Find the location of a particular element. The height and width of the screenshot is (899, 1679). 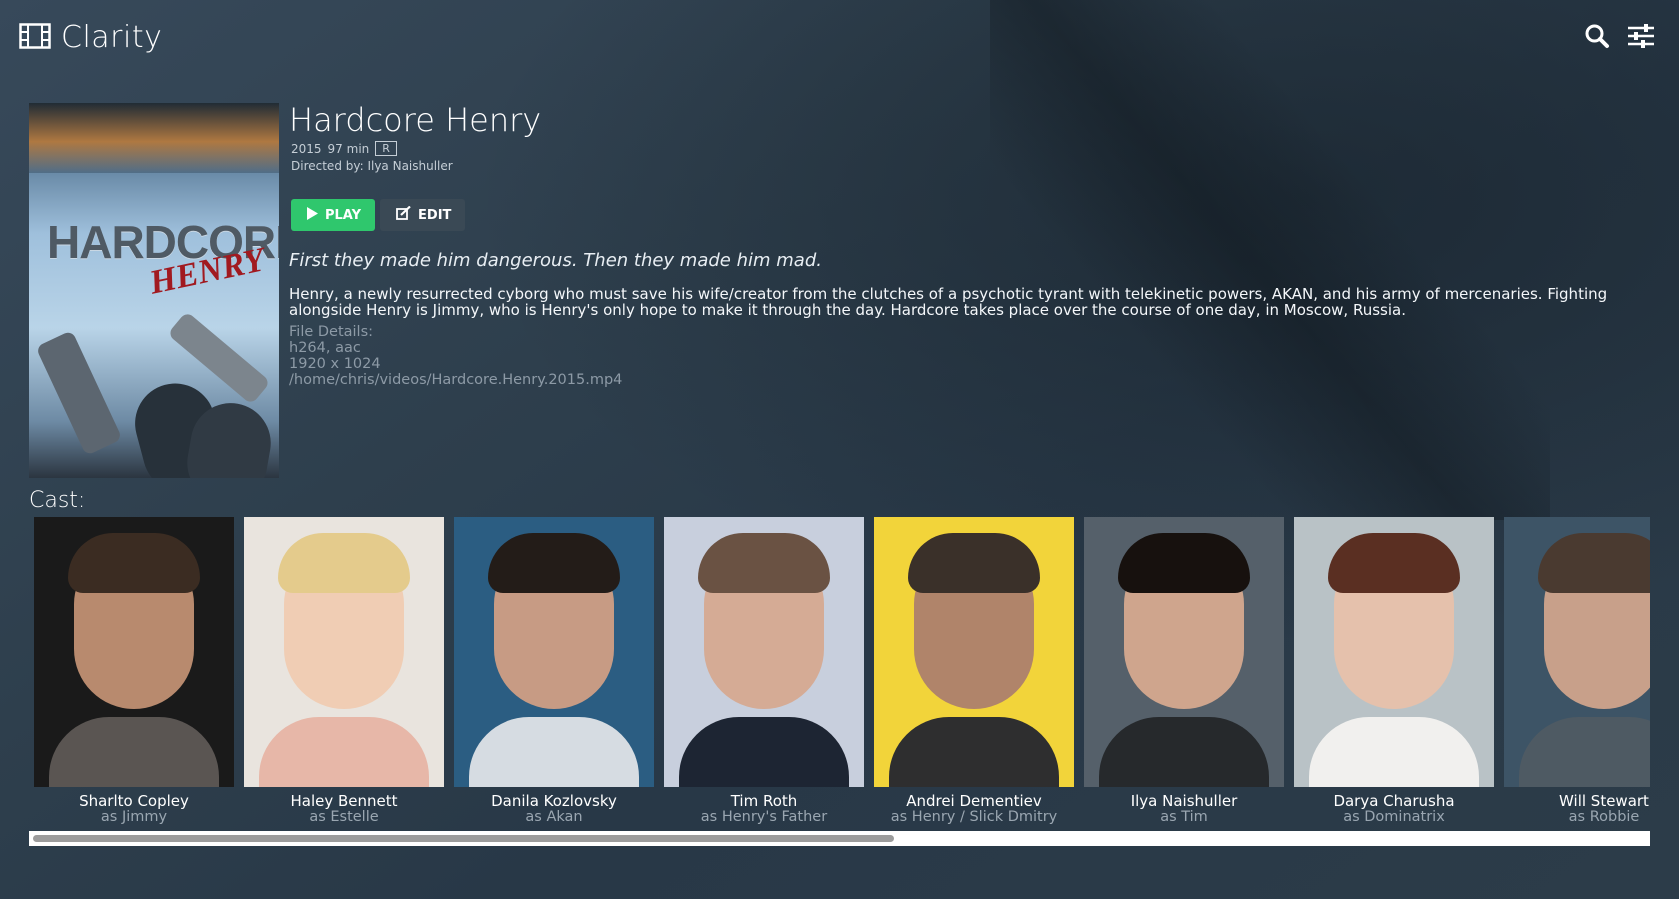

cast-name: Darya Charusha is located at coordinates (1394, 801).